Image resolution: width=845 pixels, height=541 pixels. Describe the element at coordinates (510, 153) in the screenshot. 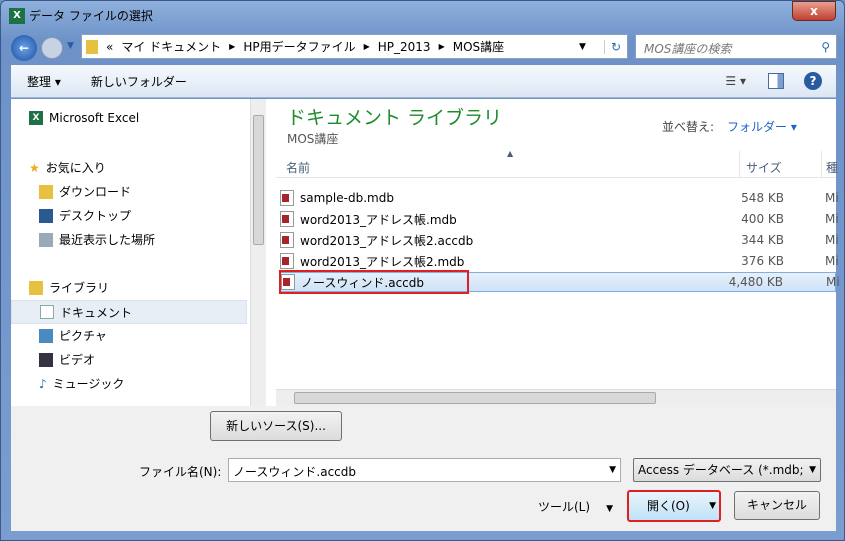

I see `sort-ascending-icon: ▲` at that location.